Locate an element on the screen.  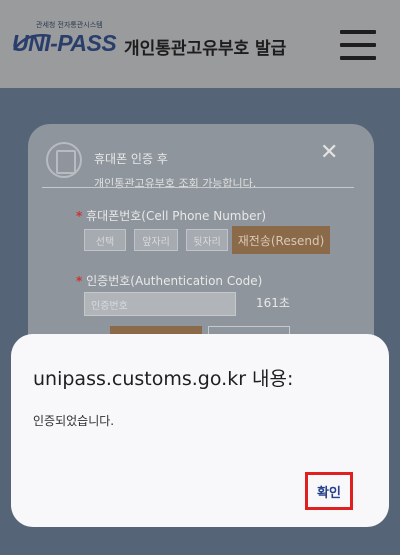
phone-last-input: 뒷자리 is located at coordinates (207, 240).